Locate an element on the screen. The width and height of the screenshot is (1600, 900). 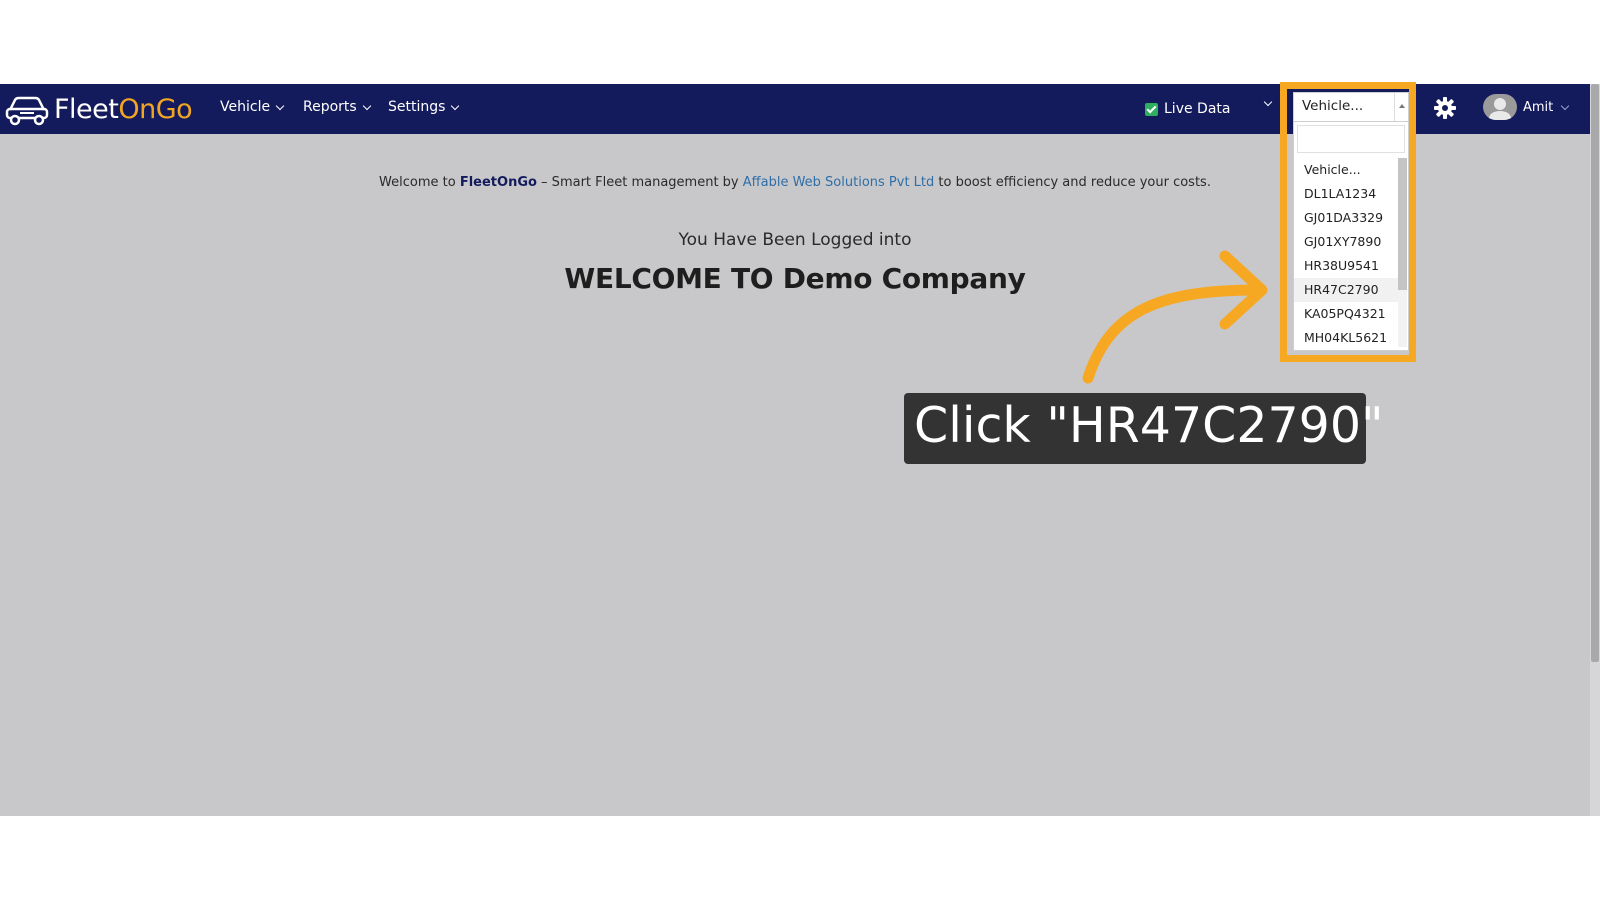
car-icon is located at coordinates (27, 111).